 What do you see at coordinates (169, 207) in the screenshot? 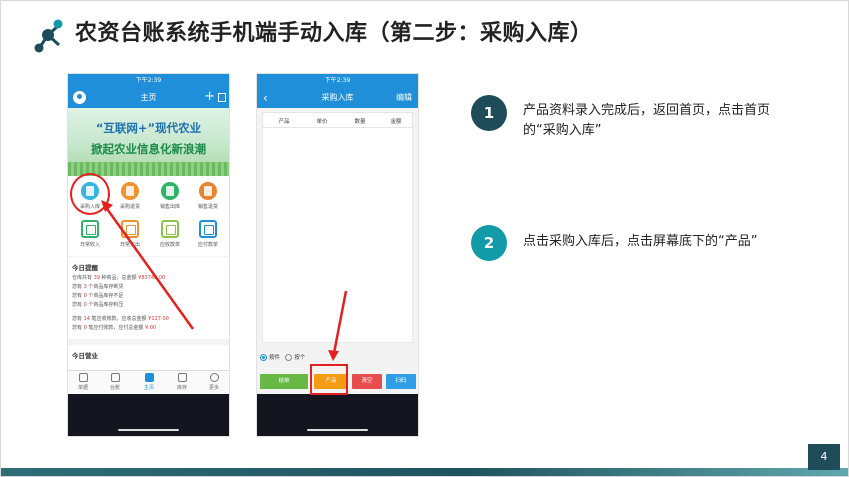
I see `grid-label: 销售出库` at bounding box center [169, 207].